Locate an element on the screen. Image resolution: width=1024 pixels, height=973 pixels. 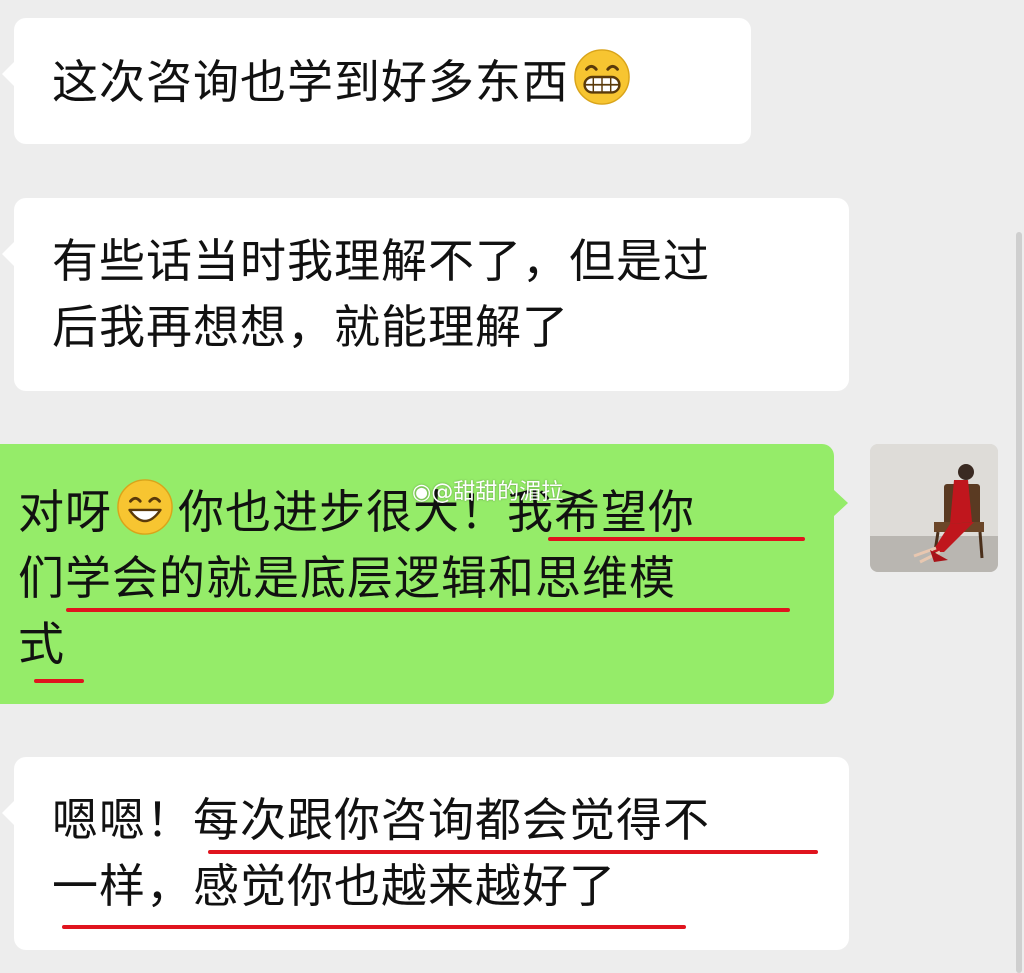
message-text: 对呀 is located at coordinates (65, 512).